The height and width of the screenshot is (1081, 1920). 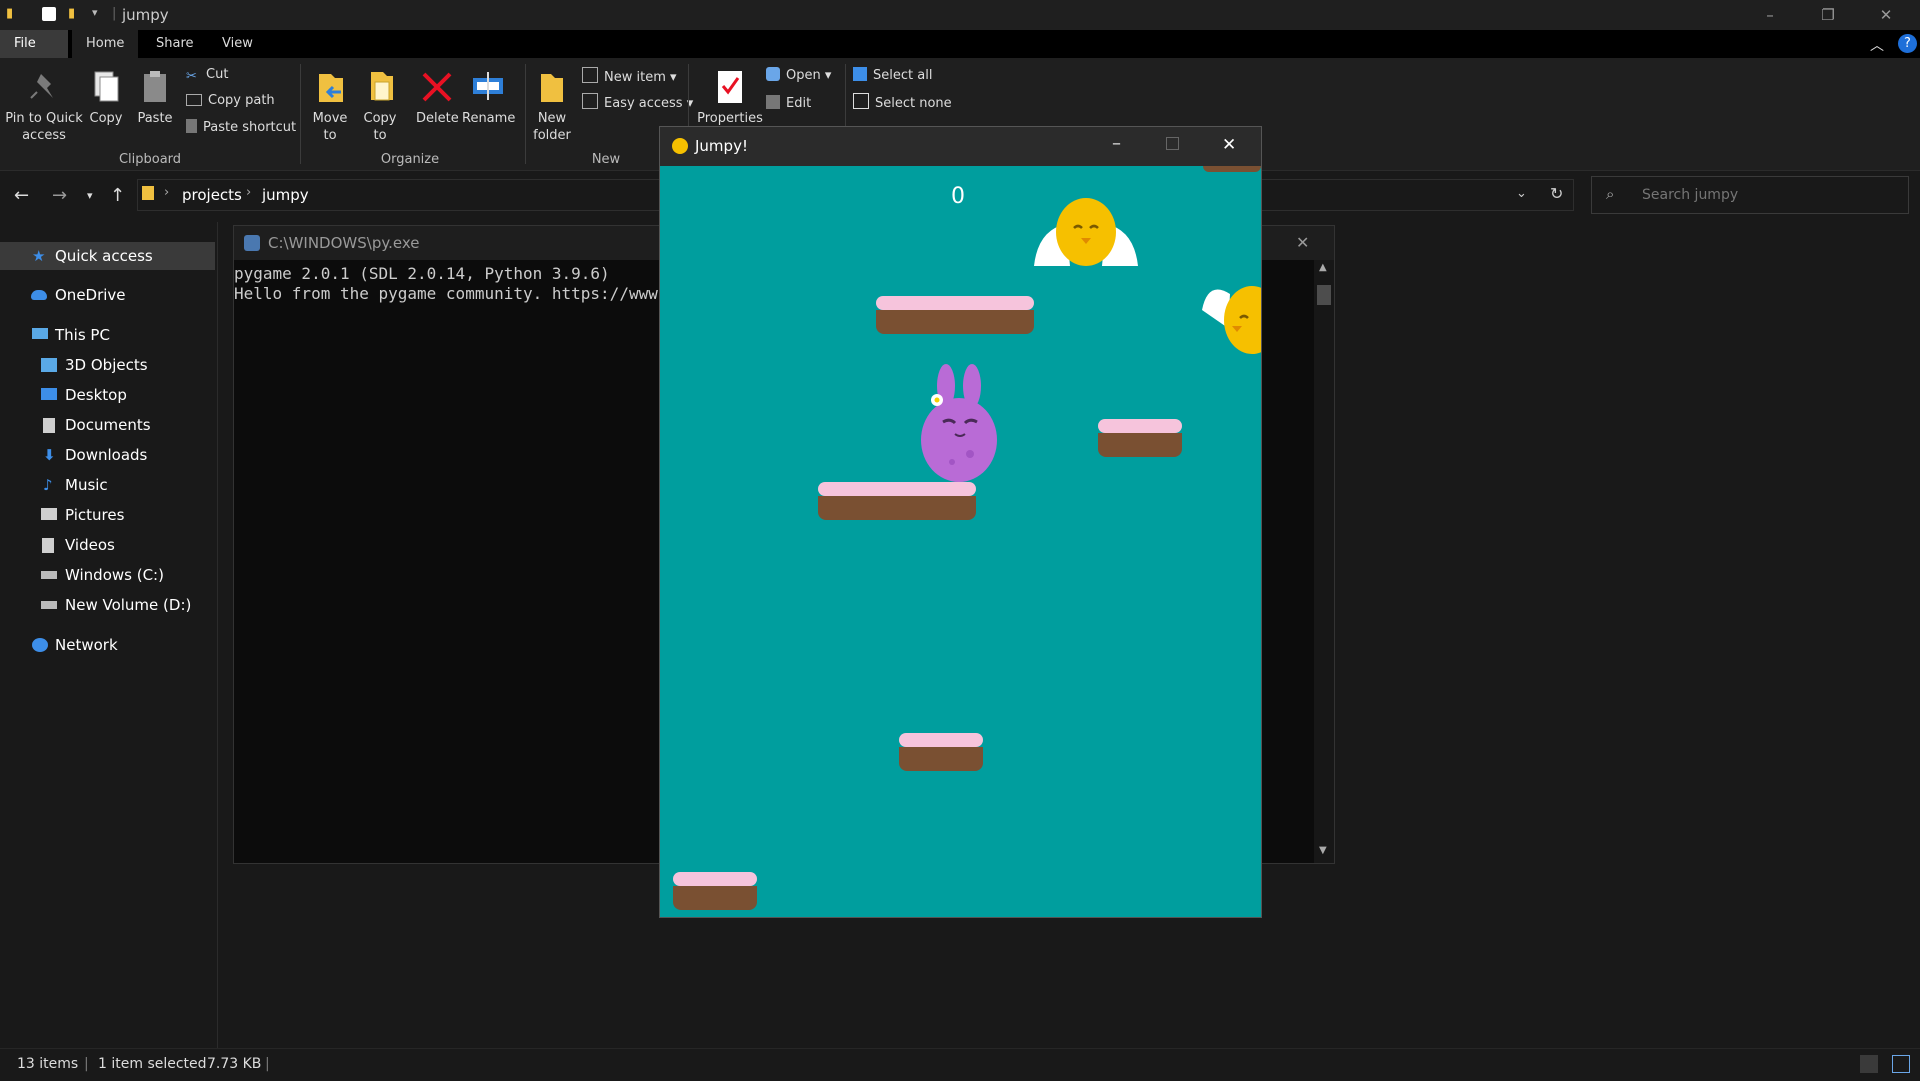 I want to click on scroll-up-icon: ▲, so click(x=1323, y=267).